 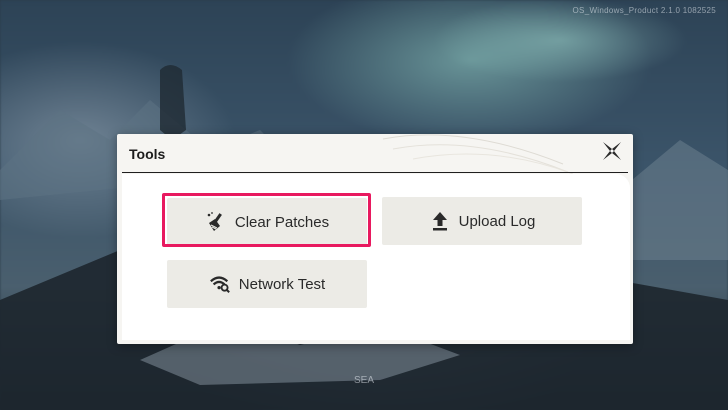 What do you see at coordinates (363, 380) in the screenshot?
I see `region-label: SEA` at bounding box center [363, 380].